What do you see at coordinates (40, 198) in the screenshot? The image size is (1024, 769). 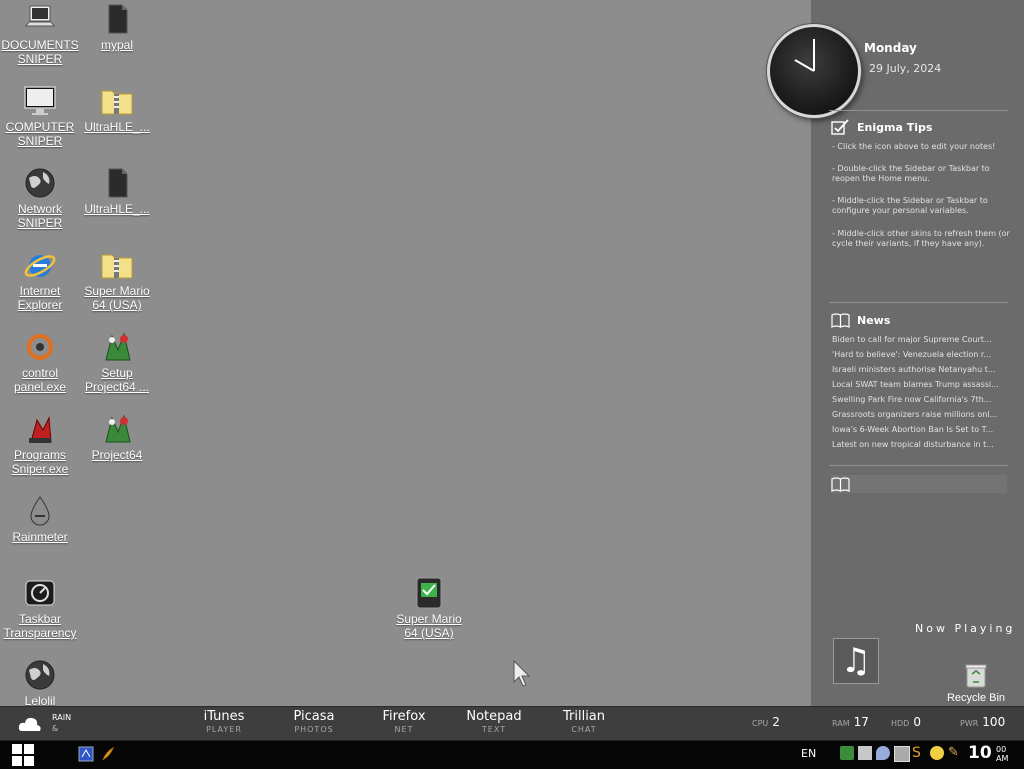 I see `desktop-icon: Network SNIPER` at bounding box center [40, 198].